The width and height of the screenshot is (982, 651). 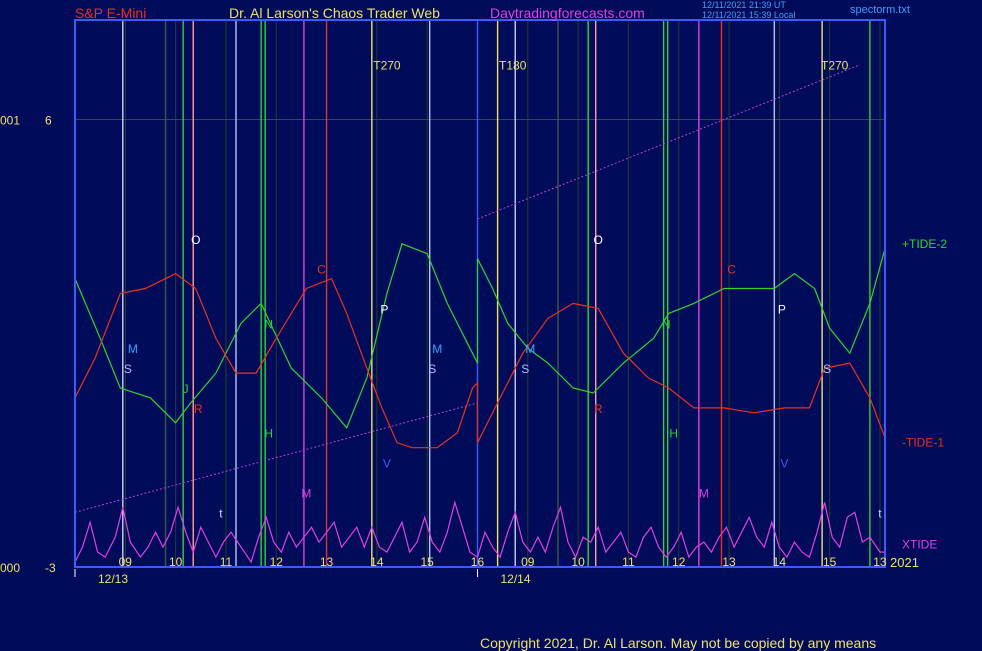 I want to click on stamp-ut: 12/11/2021 21:39 UT, so click(x=744, y=5).